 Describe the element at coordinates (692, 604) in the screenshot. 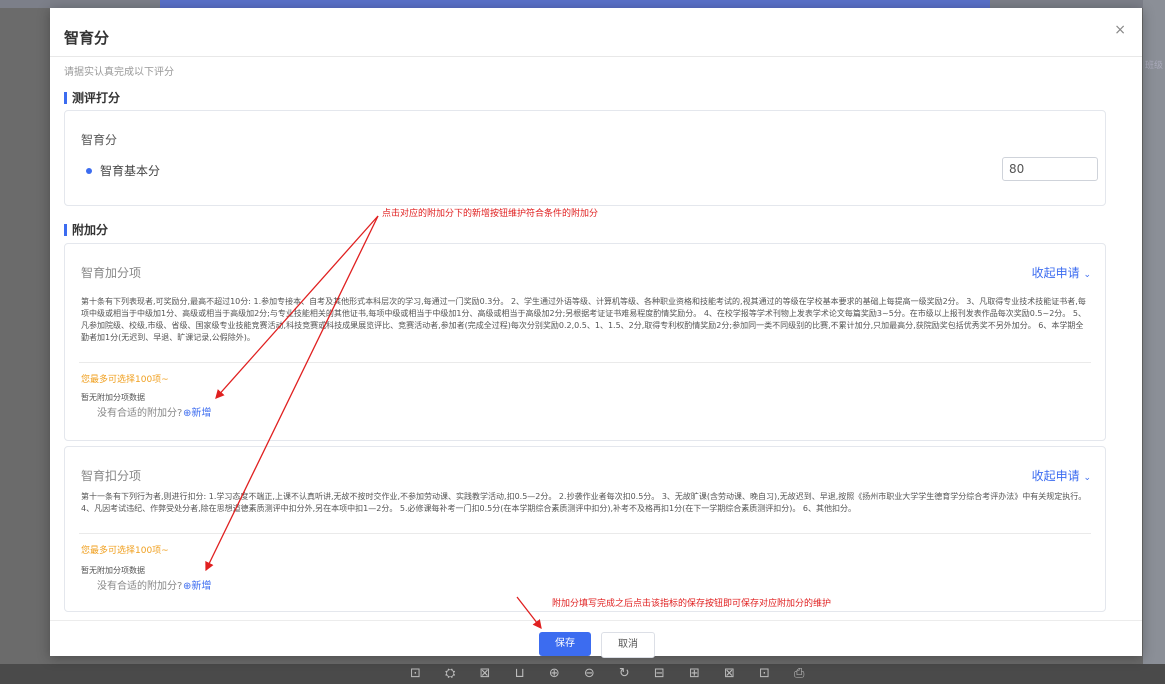

I see `annotation-save-hint: 附加分填写完成之后点击该指标的保存按钮即可保存对应附加分的维护` at that location.